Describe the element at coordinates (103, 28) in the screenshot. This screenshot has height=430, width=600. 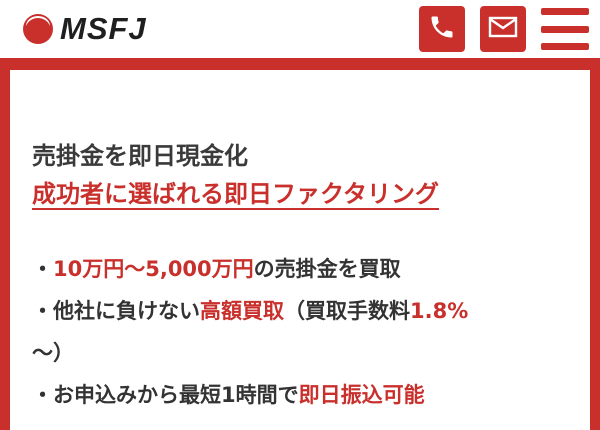
I see `logo-text: MSFJ` at that location.